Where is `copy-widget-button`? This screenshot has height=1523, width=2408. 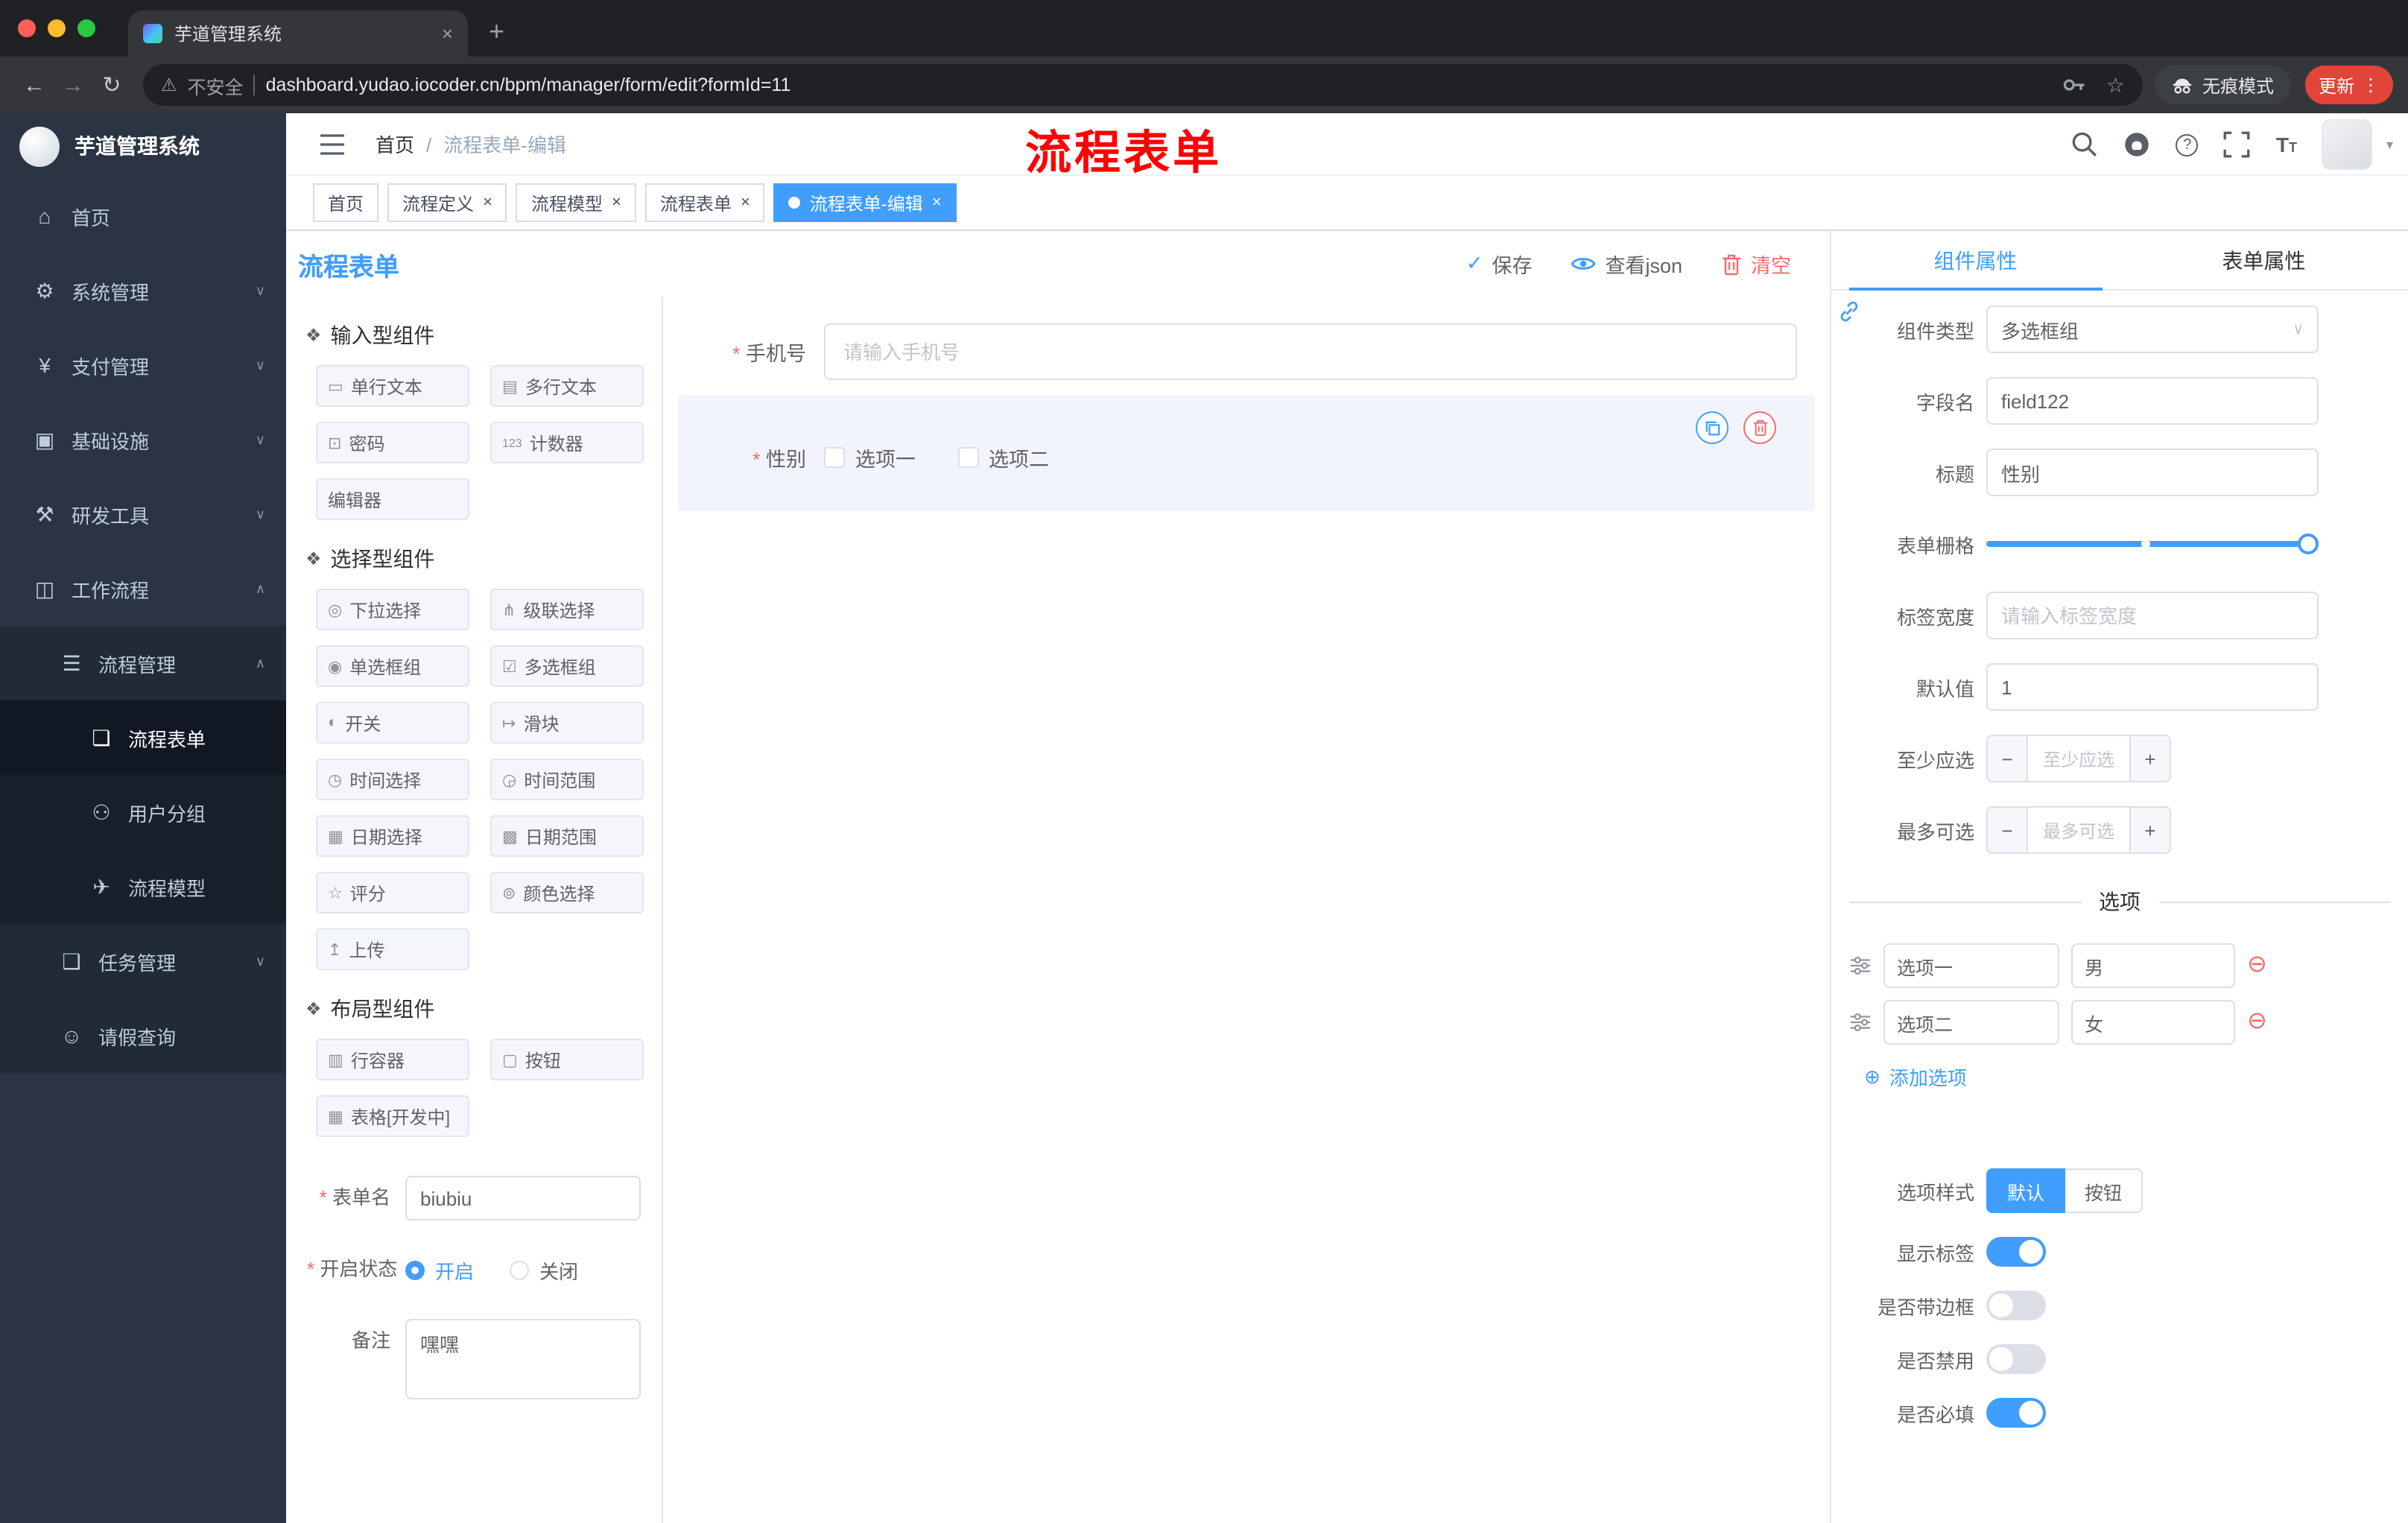
copy-widget-button is located at coordinates (1712, 427).